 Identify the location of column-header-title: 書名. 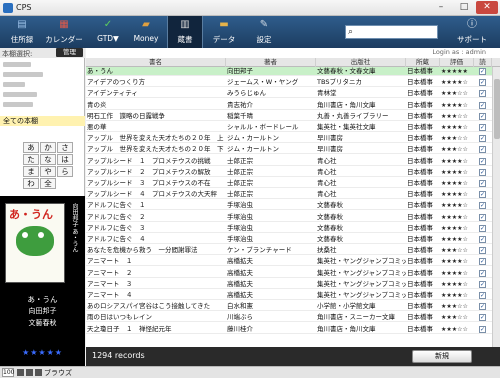
(156, 62).